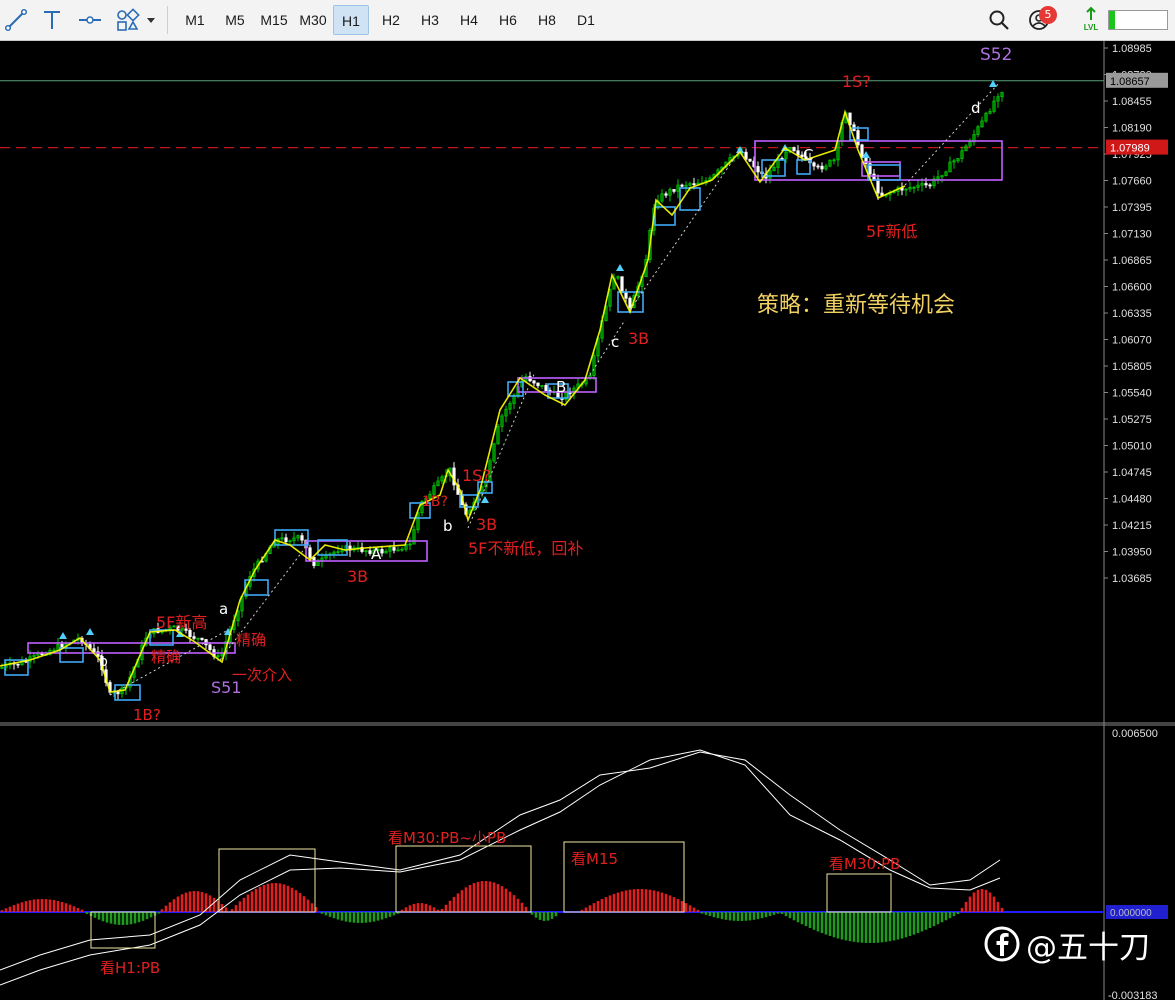  I want to click on timeframe-h8: H8, so click(547, 20).